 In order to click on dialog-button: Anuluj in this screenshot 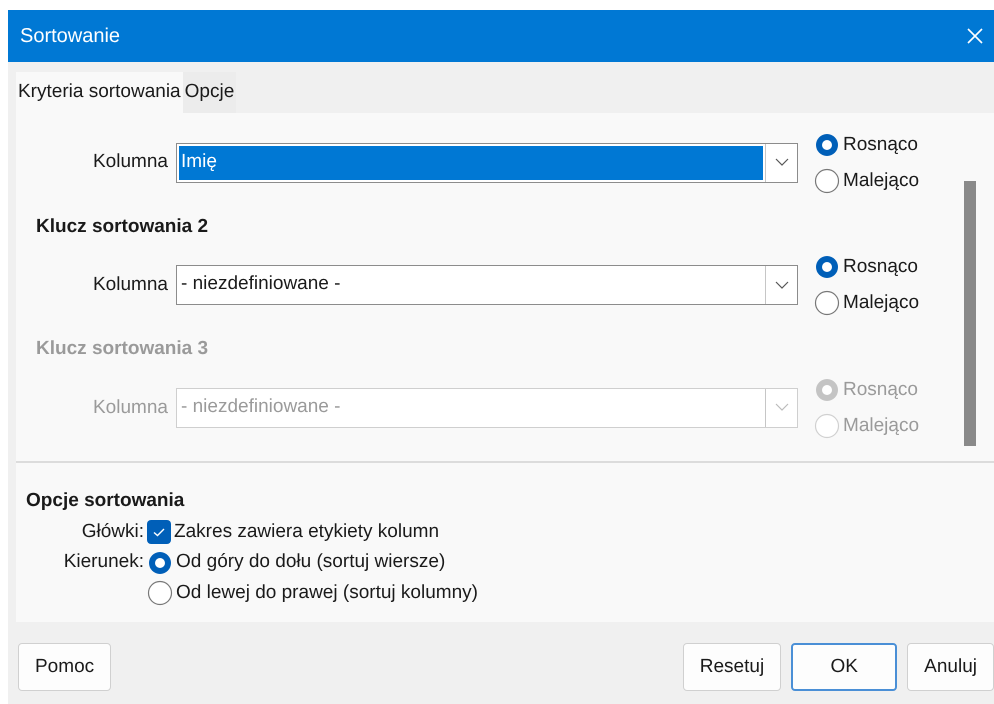, I will do `click(950, 667)`.